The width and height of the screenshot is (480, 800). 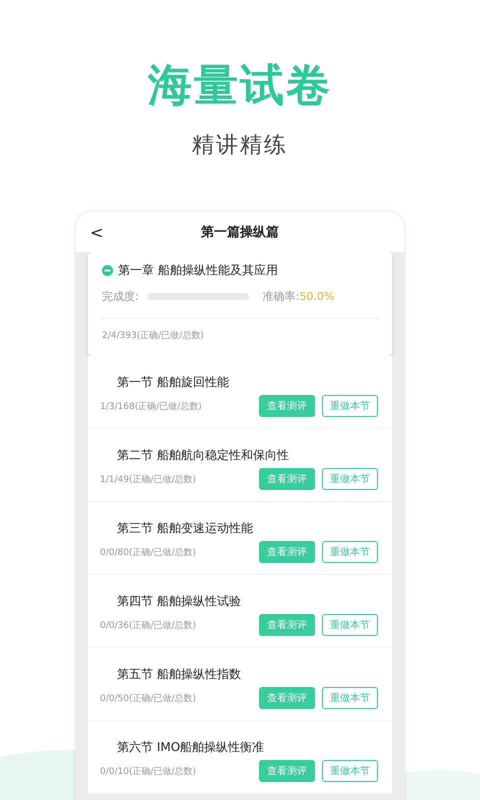 I want to click on section-title: 第二节 船舶航向稳定性和保向性, so click(x=203, y=455).